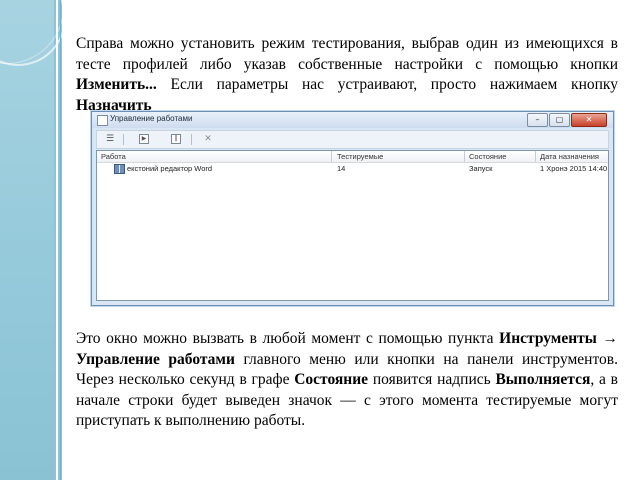 Image resolution: width=640 pixels, height=480 pixels. What do you see at coordinates (57, 240) in the screenshot?
I see `band-white-line` at bounding box center [57, 240].